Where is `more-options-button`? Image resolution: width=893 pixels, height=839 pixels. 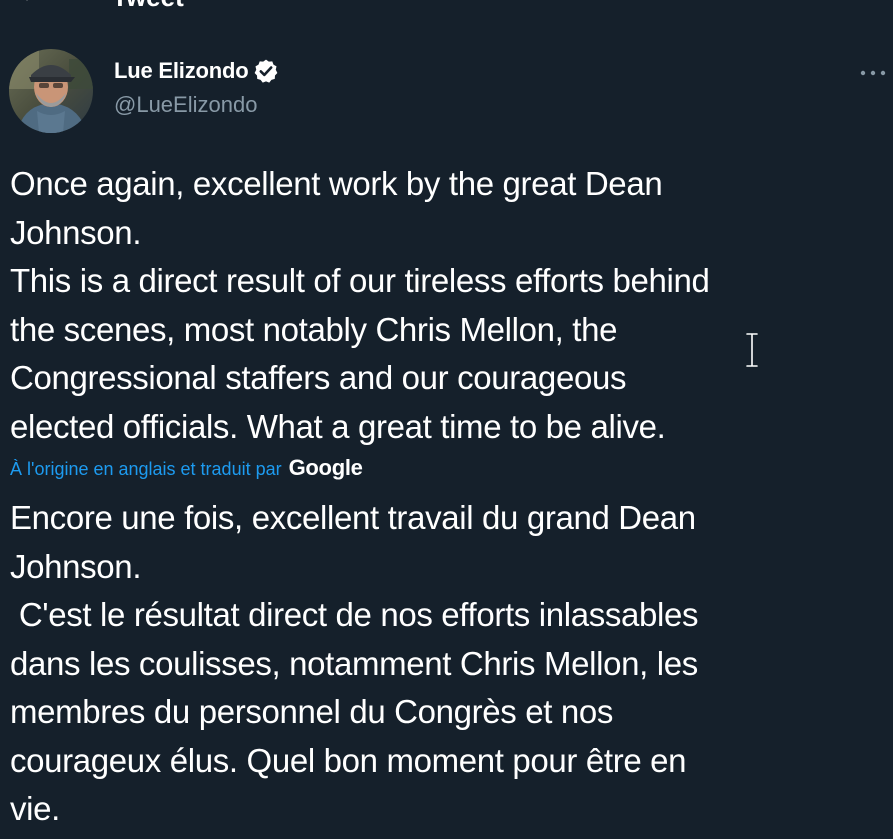
more-options-button is located at coordinates (873, 73).